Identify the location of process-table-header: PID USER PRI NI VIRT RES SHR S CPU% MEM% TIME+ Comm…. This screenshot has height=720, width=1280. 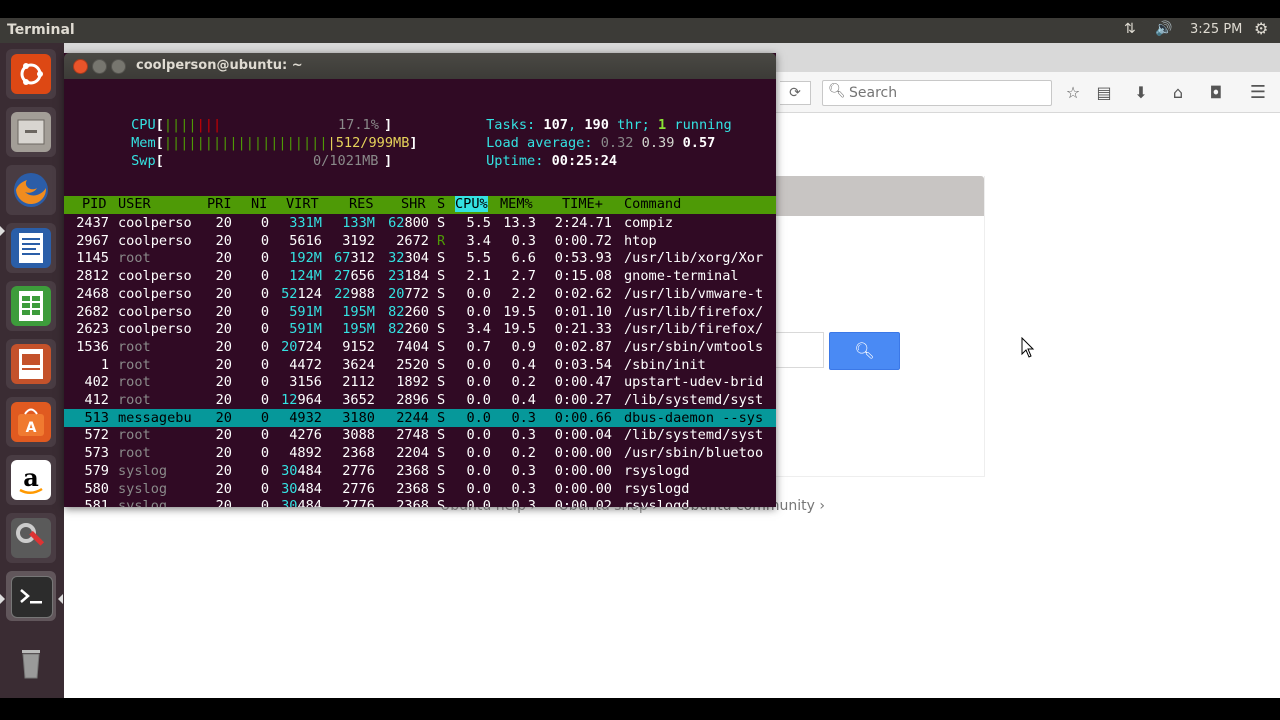
(420, 205).